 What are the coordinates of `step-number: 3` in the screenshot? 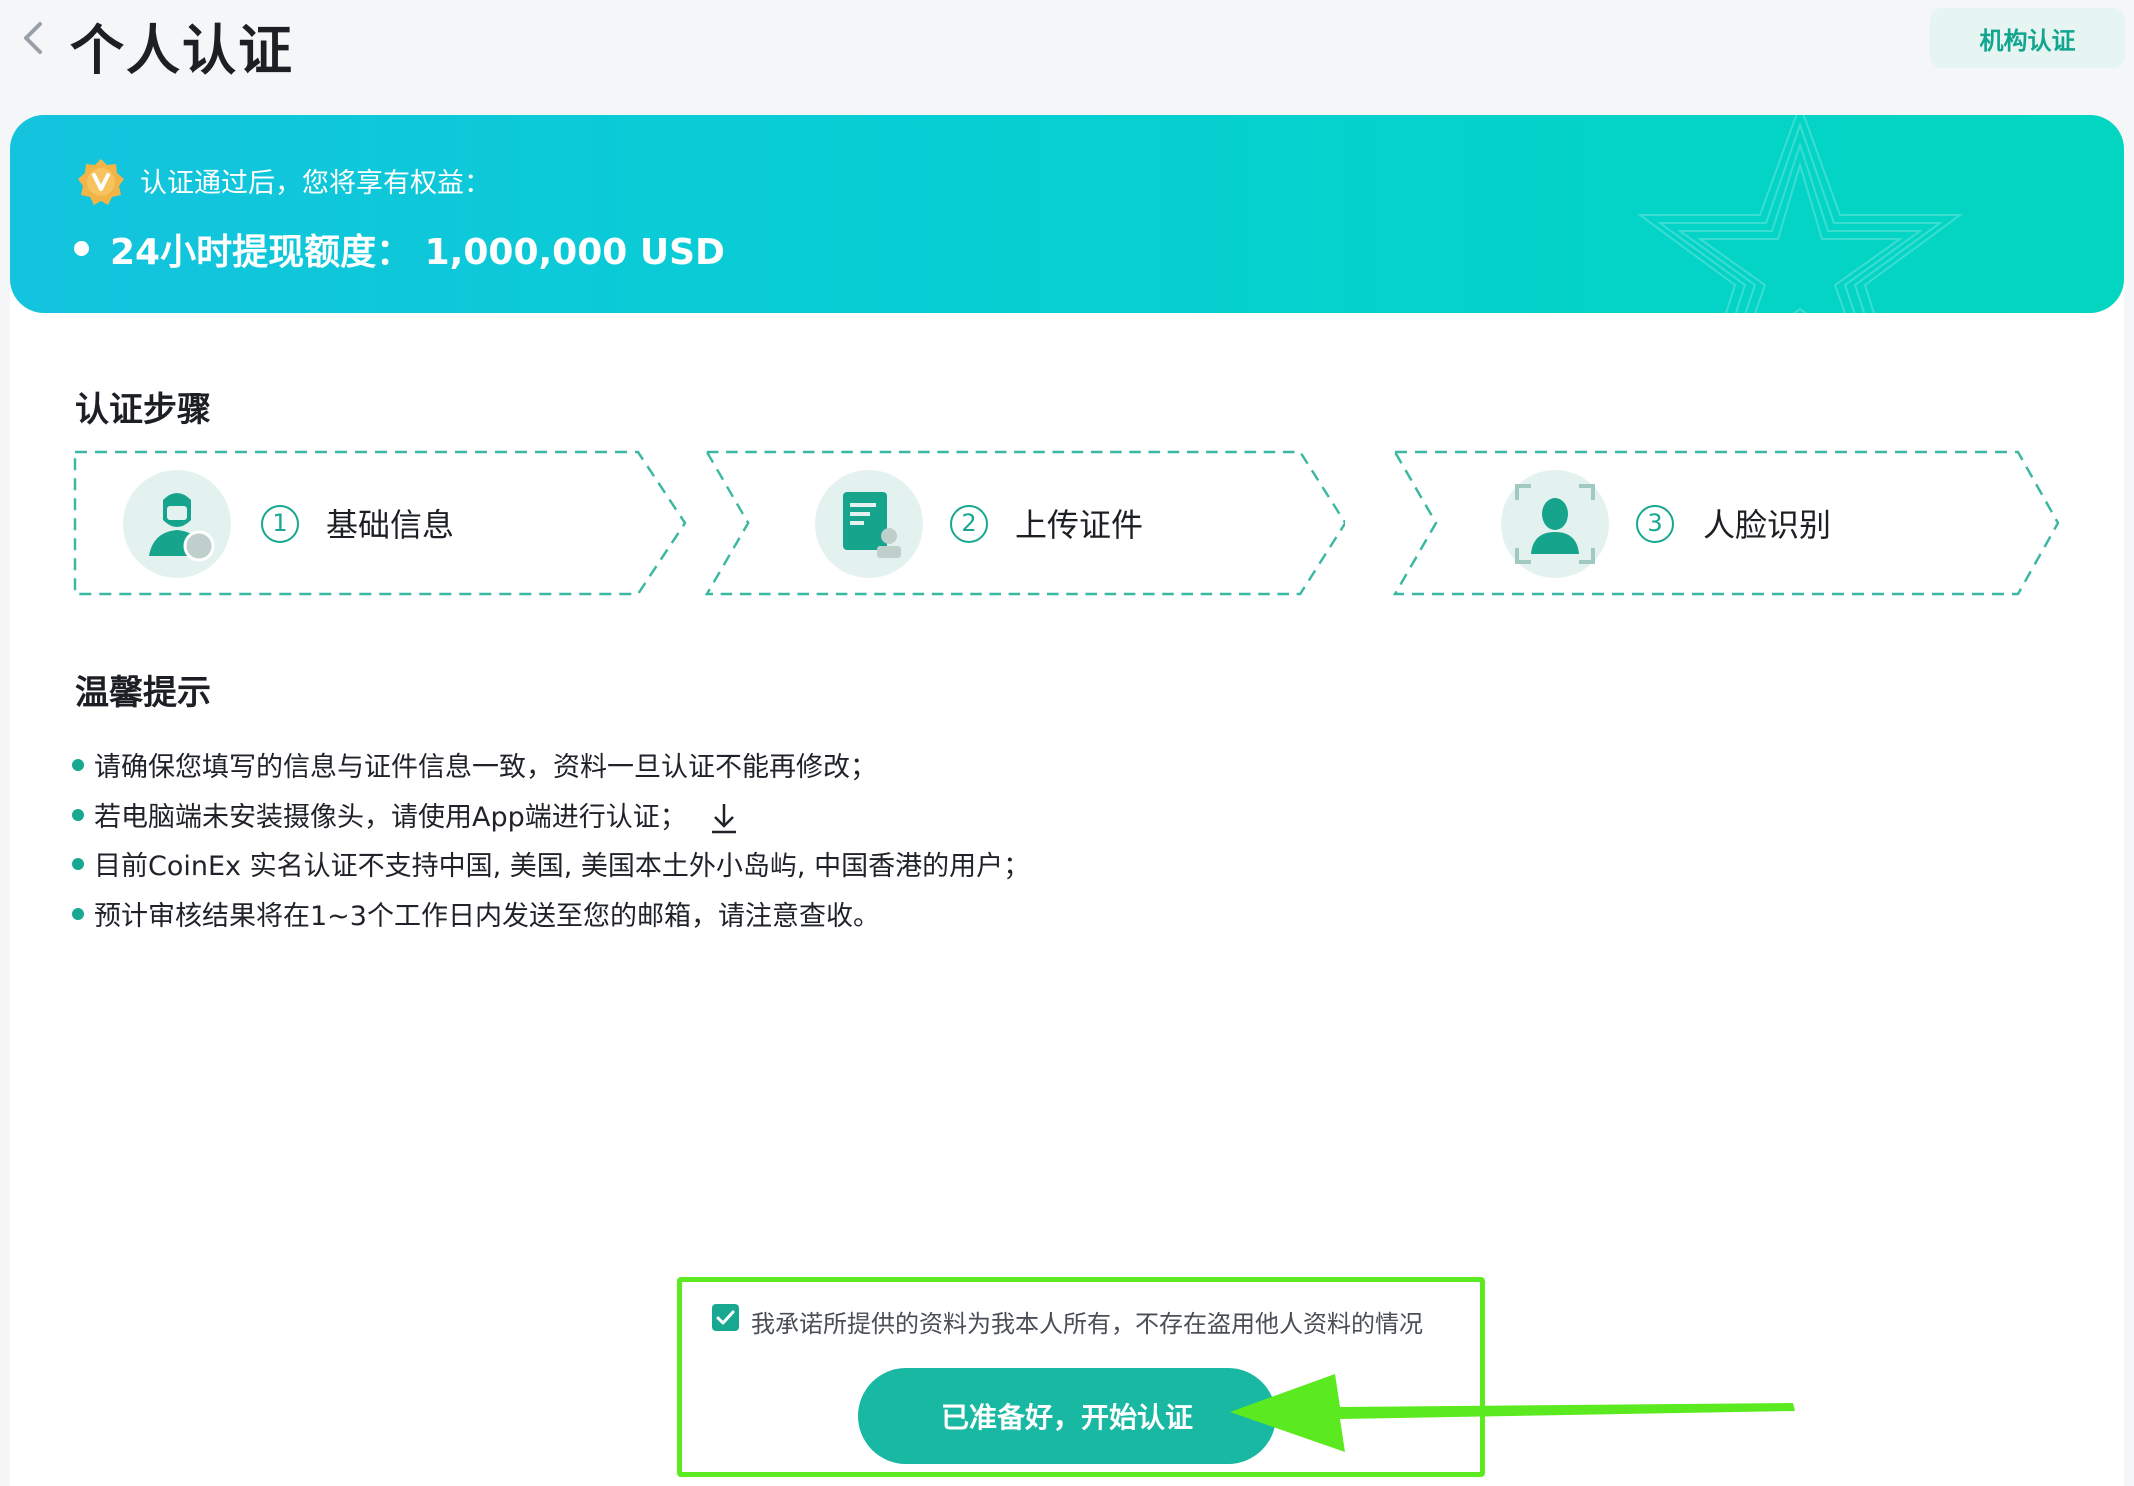 It's located at (1655, 524).